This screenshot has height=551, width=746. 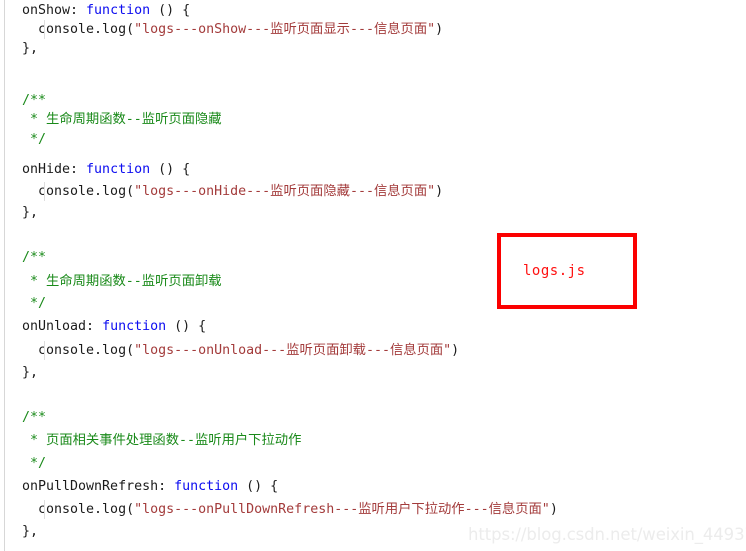 I want to click on code-token-plain: onShow:, so click(x=54, y=10).